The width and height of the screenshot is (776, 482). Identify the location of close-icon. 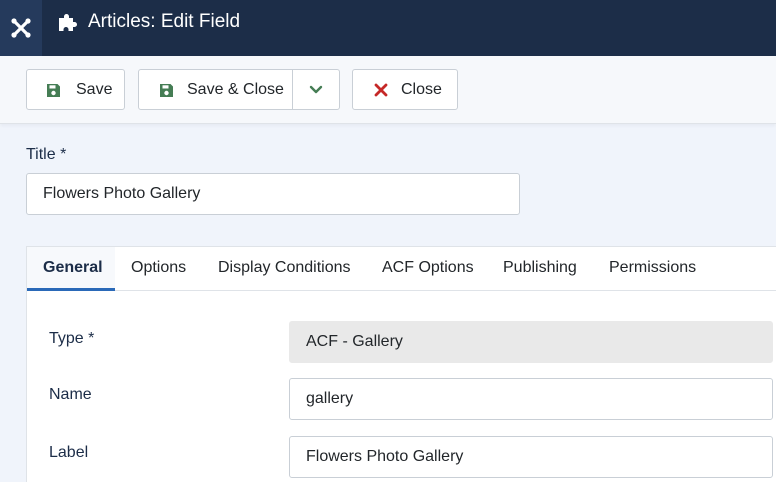
(381, 90).